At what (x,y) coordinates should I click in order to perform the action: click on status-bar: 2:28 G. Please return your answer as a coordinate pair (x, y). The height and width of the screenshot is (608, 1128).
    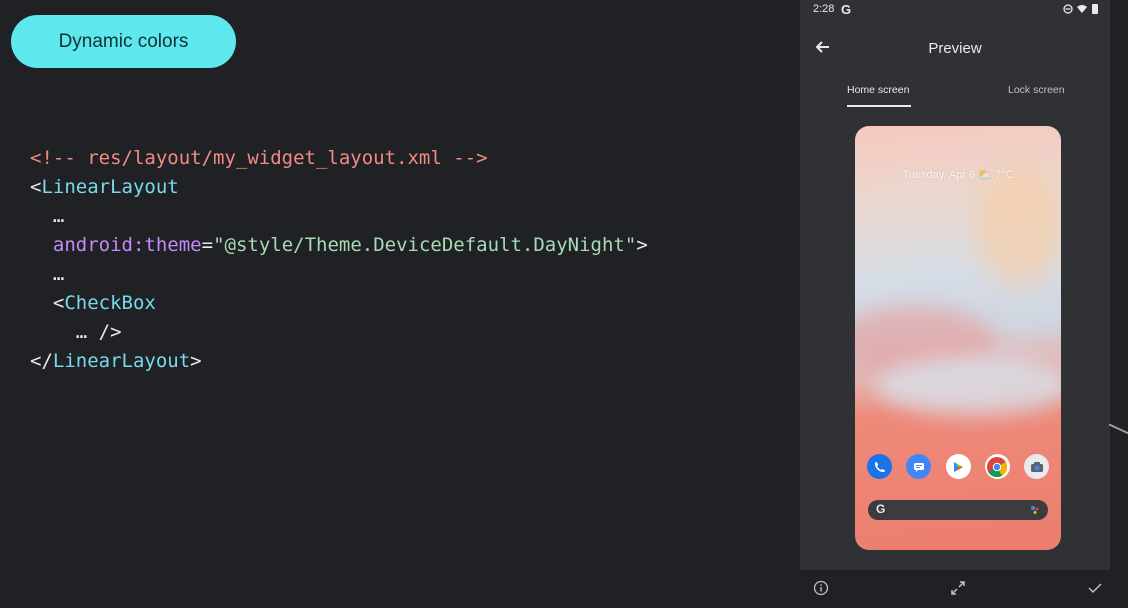
    Looking at the image, I should click on (955, 10).